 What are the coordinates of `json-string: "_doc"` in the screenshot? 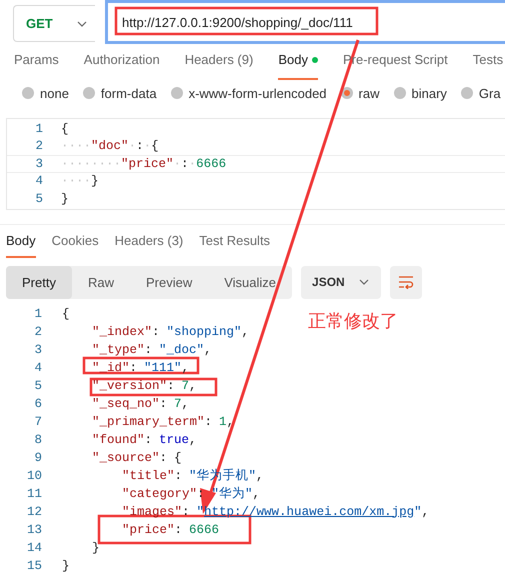 It's located at (181, 349).